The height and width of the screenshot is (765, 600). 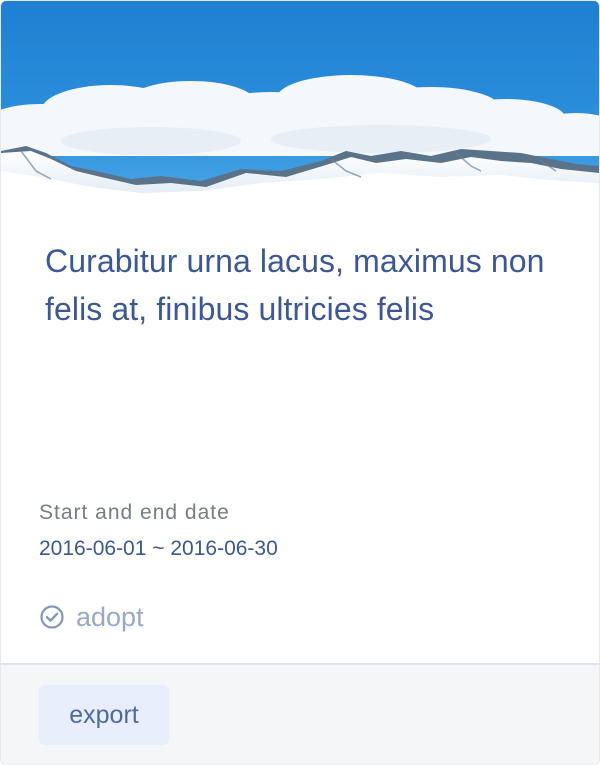 I want to click on export-button: export, so click(x=104, y=715).